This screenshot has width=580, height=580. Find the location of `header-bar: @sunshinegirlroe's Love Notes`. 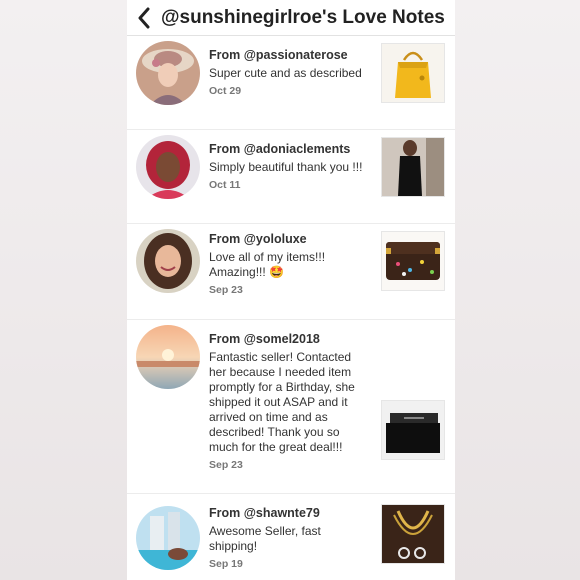

header-bar: @sunshinegirlroe's Love Notes is located at coordinates (291, 18).